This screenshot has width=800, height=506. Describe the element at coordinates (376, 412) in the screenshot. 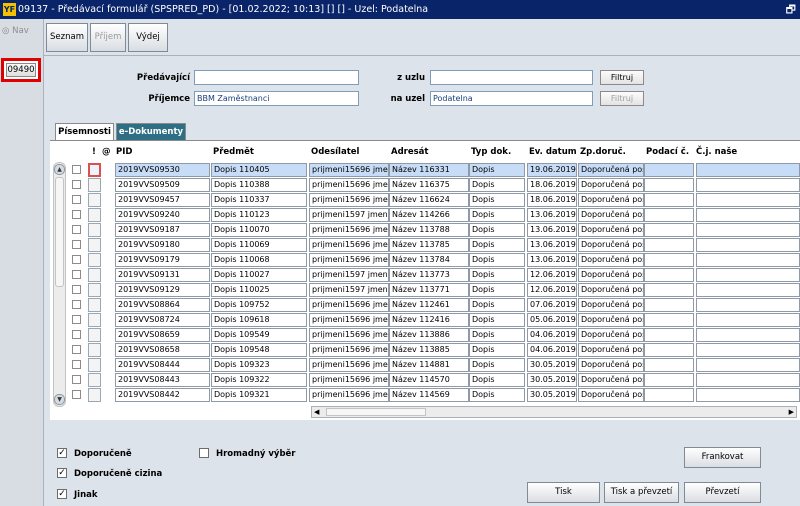

I see `horizontal-scroll-thumb` at that location.